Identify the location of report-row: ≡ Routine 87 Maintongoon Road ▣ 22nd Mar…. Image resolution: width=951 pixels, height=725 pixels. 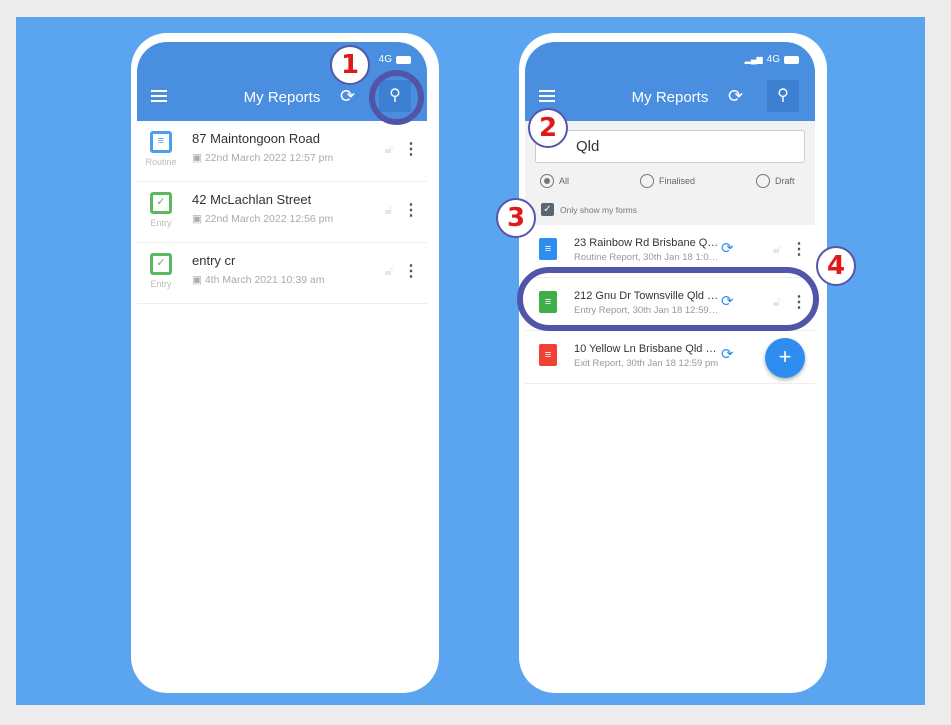
(282, 151).